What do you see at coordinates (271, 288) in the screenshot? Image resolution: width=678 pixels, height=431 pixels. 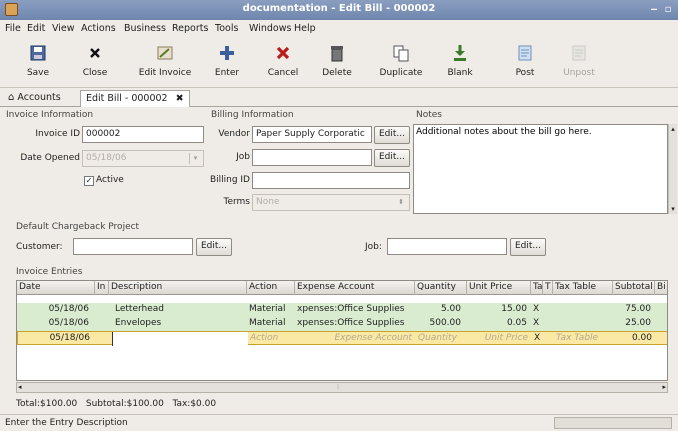 I see `col-action: Action` at bounding box center [271, 288].